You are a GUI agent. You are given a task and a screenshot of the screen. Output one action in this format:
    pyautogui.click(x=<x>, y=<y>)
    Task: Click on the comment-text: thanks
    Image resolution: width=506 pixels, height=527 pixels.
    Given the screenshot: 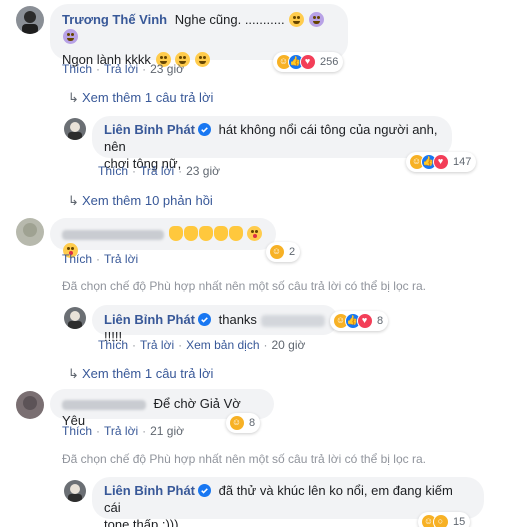 What is the action you would take?
    pyautogui.click(x=237, y=319)
    